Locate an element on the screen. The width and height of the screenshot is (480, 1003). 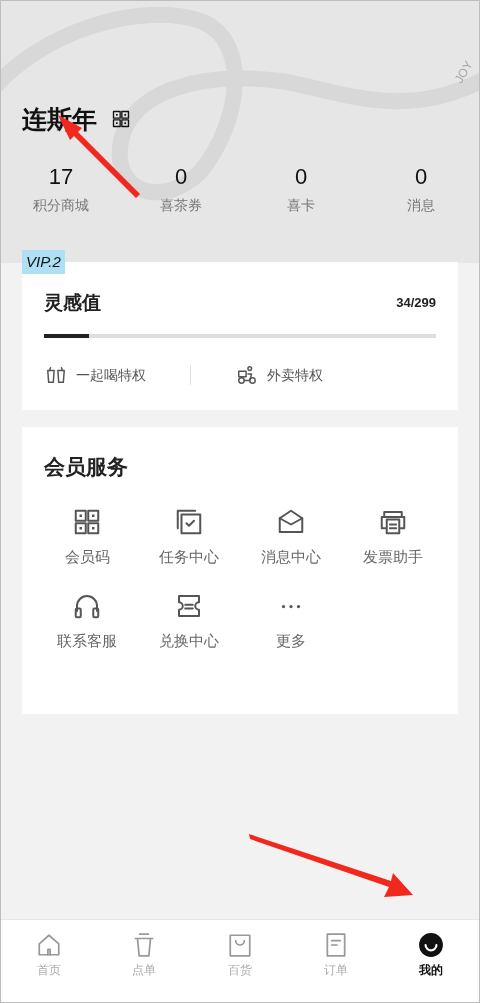
tab-item: 我的 is located at coordinates (431, 957).